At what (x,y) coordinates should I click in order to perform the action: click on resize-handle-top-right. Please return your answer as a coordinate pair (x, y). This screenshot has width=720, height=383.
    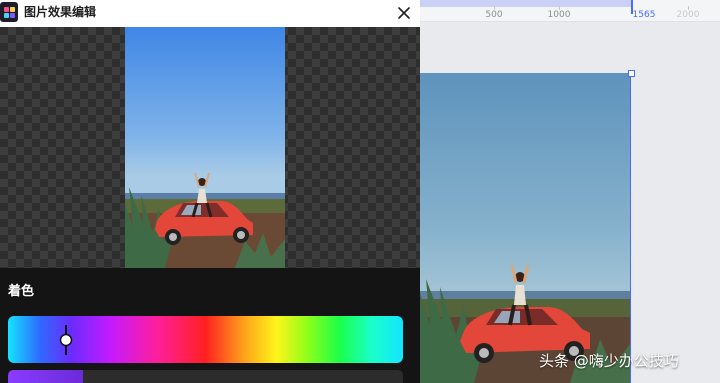
    Looking at the image, I should click on (631, 73).